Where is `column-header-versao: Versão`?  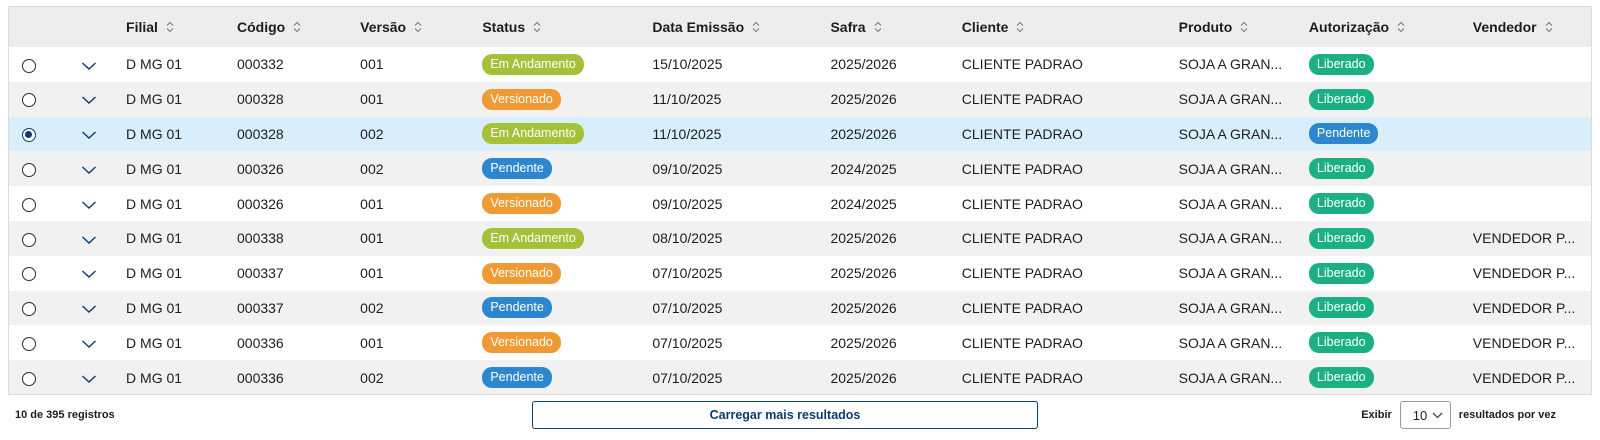
column-header-versao: Versão is located at coordinates (421, 27).